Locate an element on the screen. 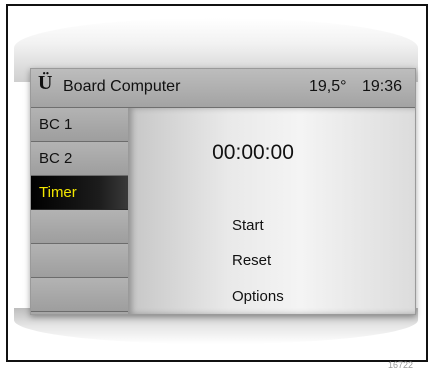 Image resolution: width=432 pixels, height=370 pixels. start-button: Start is located at coordinates (248, 225).